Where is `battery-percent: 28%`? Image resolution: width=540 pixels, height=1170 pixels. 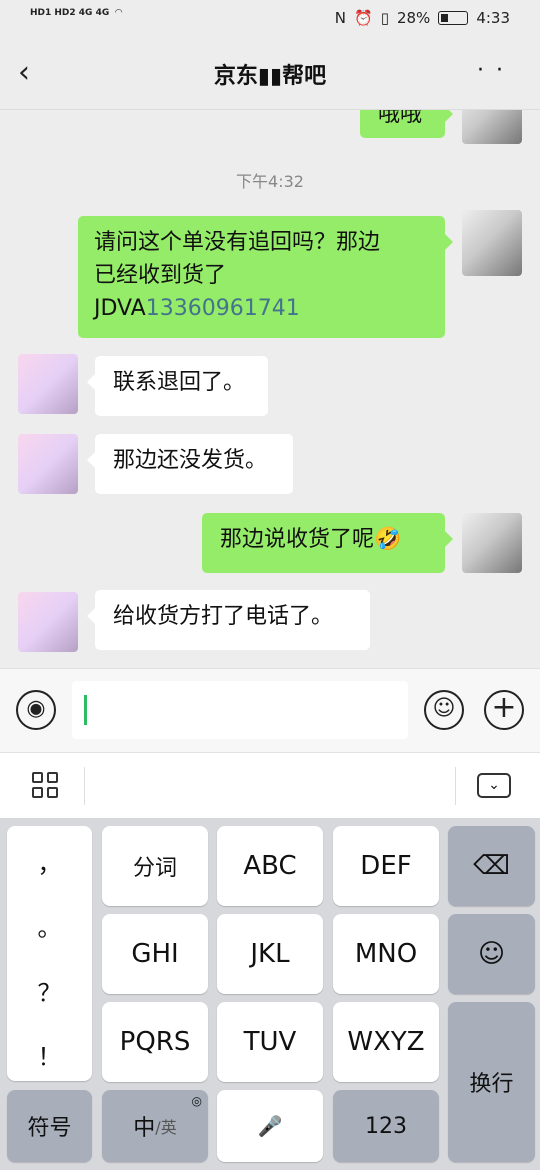 battery-percent: 28% is located at coordinates (413, 18).